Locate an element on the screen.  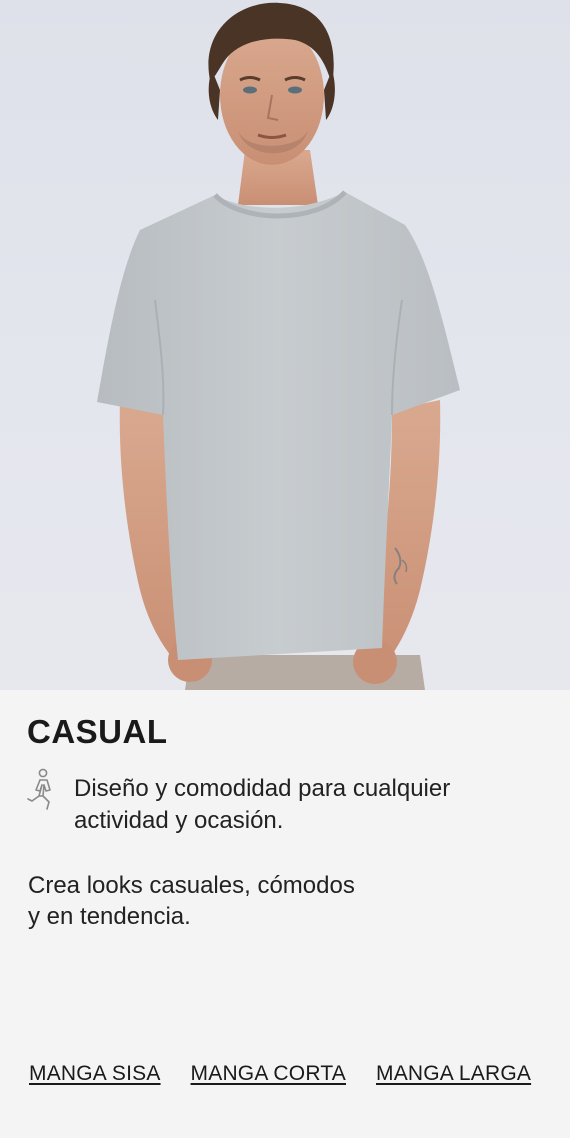
link-manga-larga: MANGA LARGA is located at coordinates (453, 1074).